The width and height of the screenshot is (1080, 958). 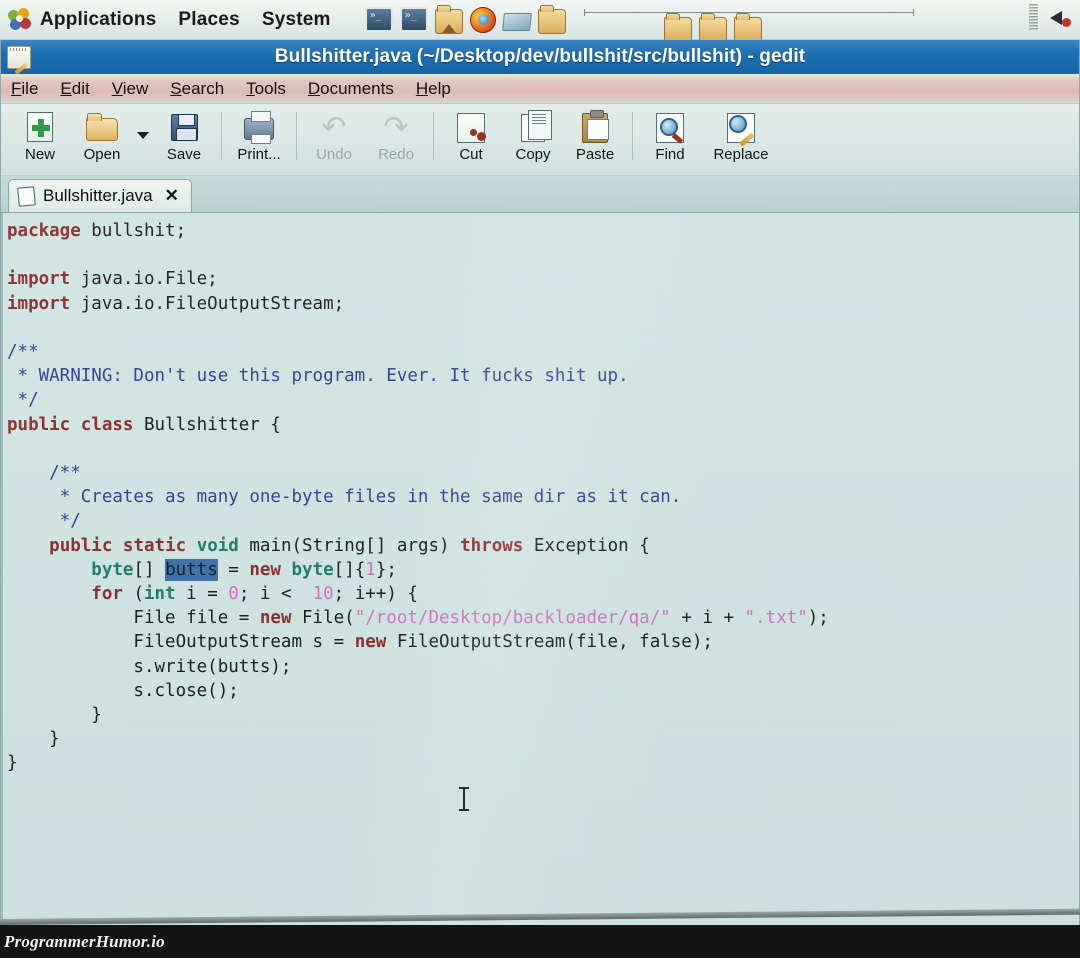 I want to click on toolbar: New Open Save Print... Undo, so click(x=540, y=140).